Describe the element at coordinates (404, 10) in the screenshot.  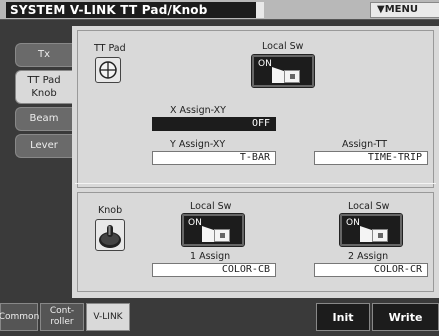
I see `menu-button: ▼MENU` at that location.